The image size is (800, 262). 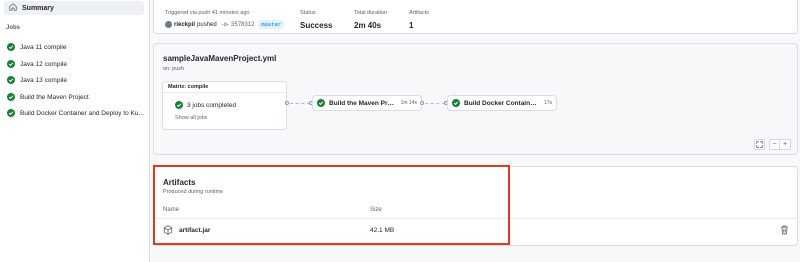 I want to click on matrix-summary: 3 jobs completed, so click(x=205, y=105).